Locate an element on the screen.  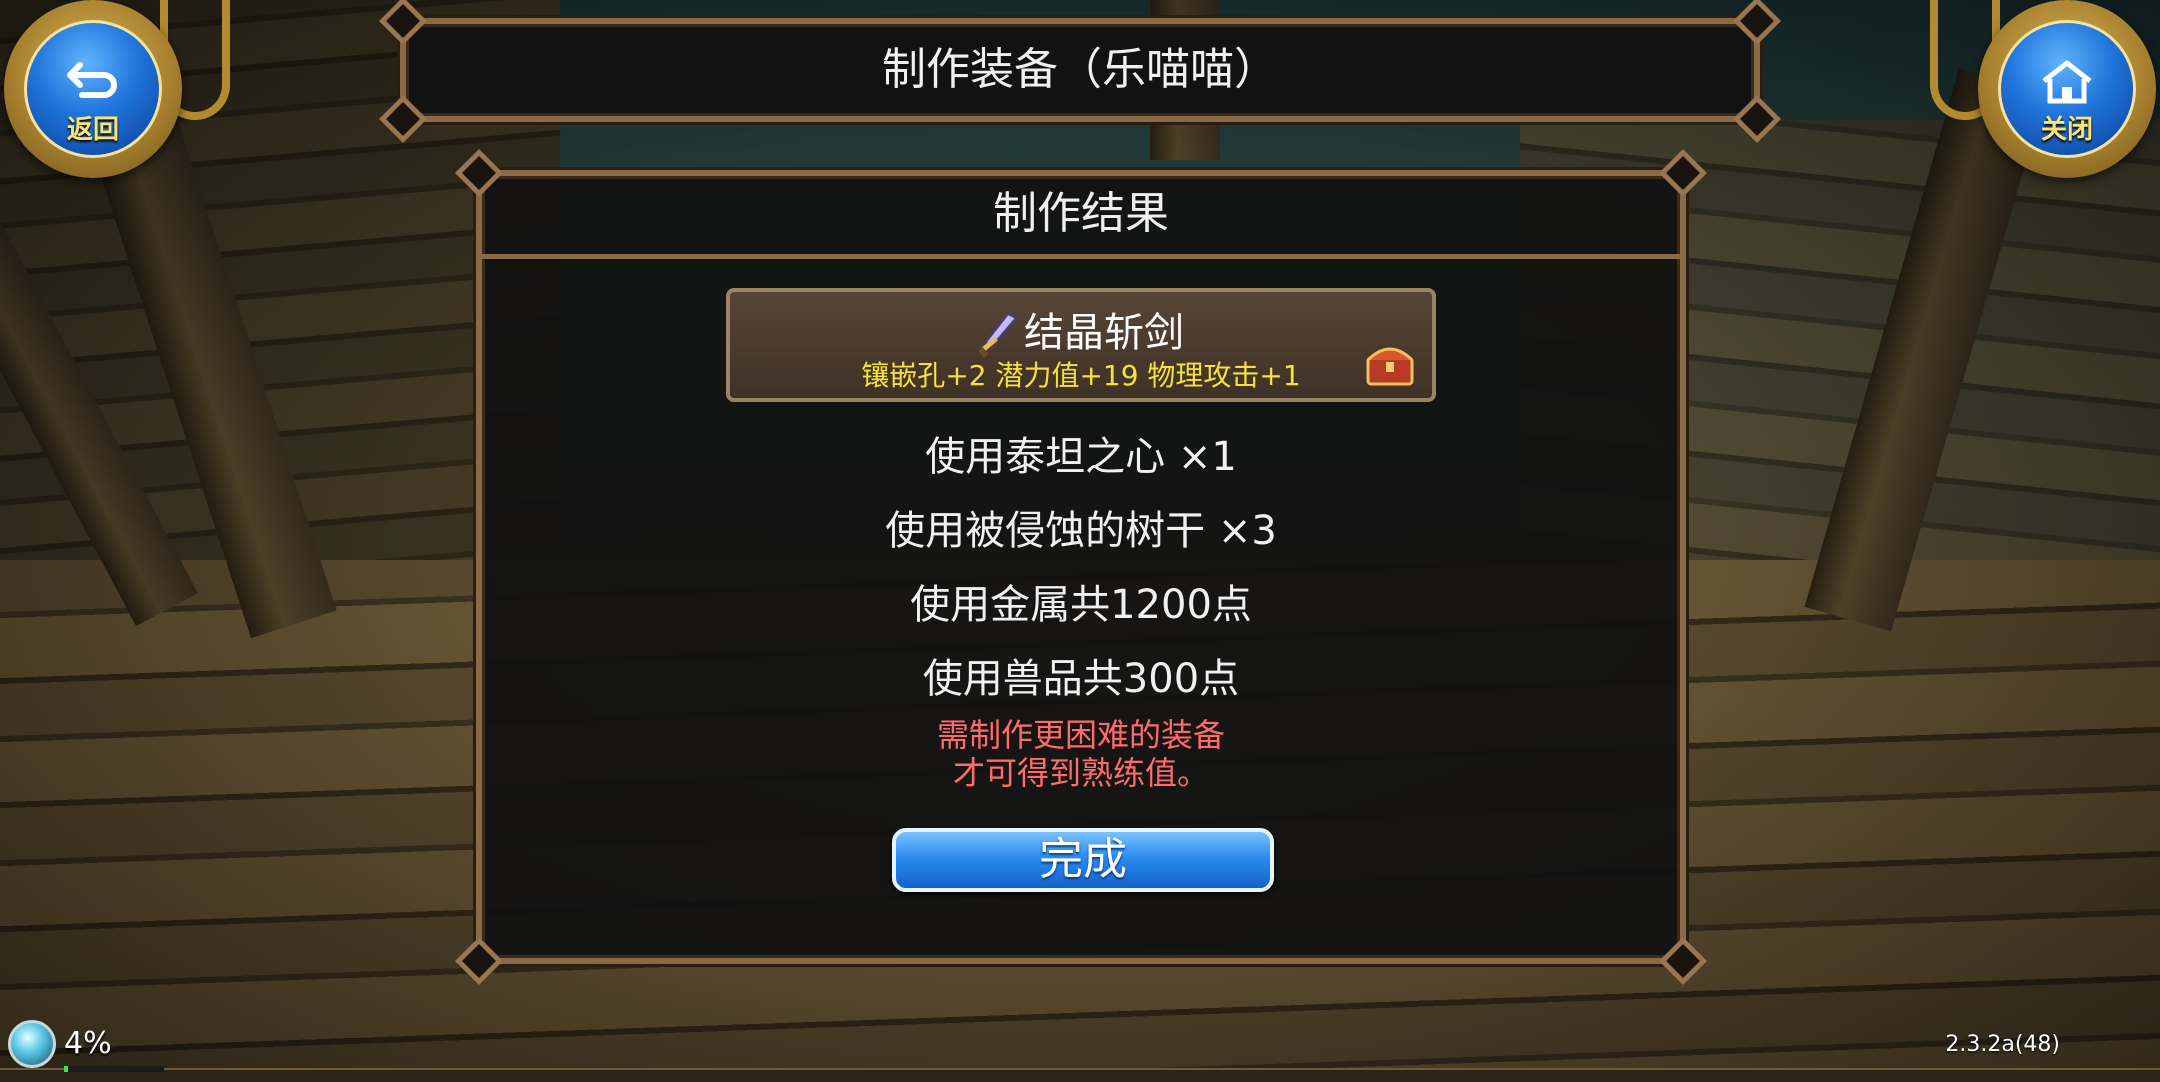
close-button: 关闭 is located at coordinates (2067, 89).